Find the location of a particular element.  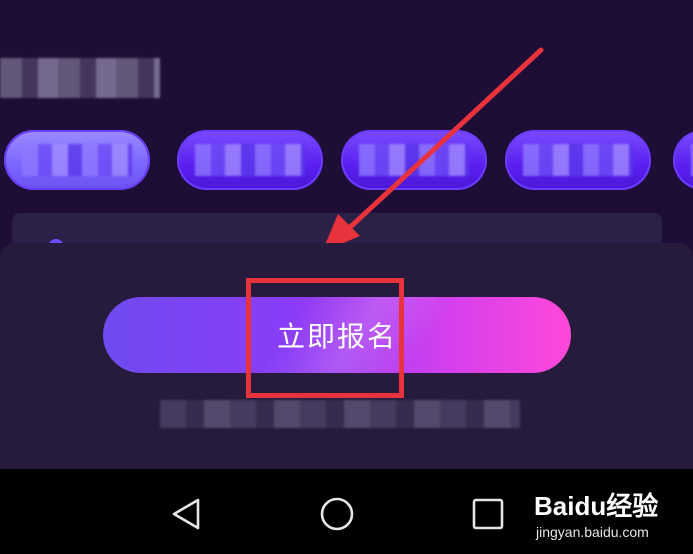

watermark-logo: Baidu经验 is located at coordinates (596, 506).